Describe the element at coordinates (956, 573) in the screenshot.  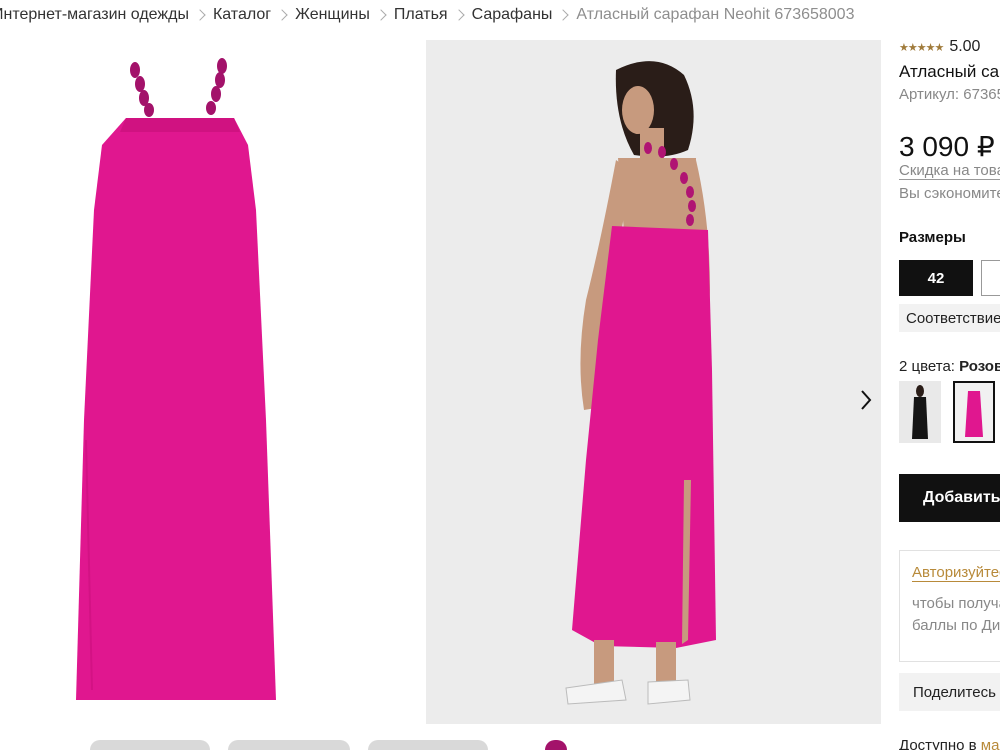
I see `login-link: Авторизуйтесь` at that location.